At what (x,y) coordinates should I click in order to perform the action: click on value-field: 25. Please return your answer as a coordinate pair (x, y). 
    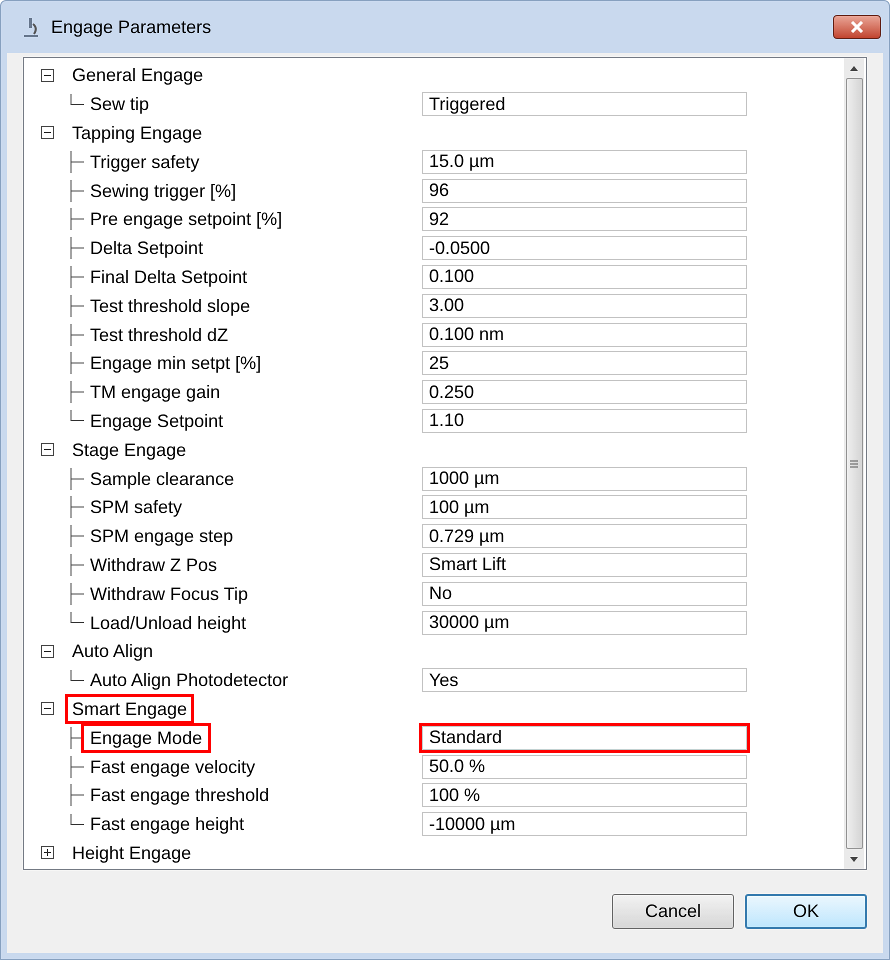
    Looking at the image, I should click on (584, 363).